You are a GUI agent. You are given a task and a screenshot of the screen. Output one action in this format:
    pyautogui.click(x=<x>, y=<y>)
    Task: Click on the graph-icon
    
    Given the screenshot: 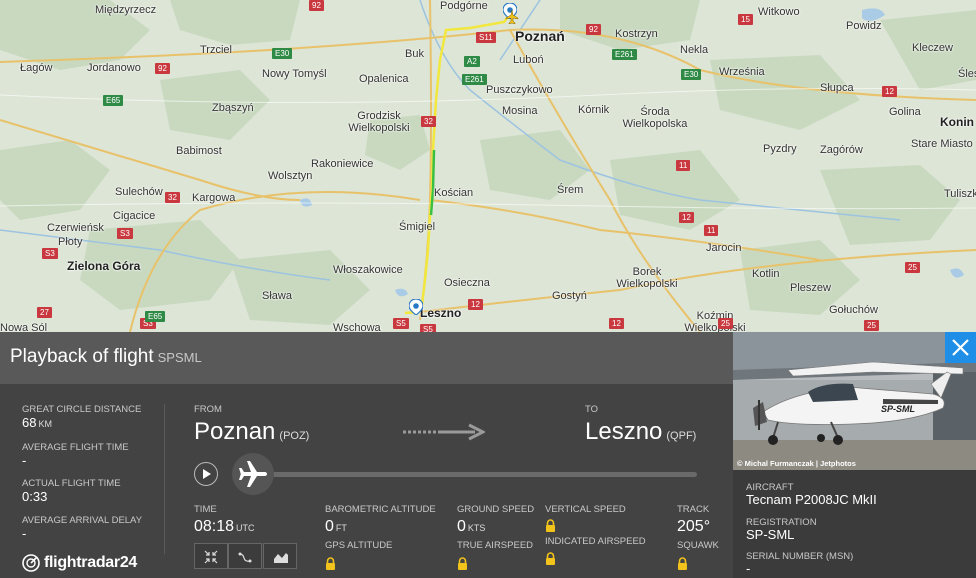 What is the action you would take?
    pyautogui.click(x=281, y=558)
    